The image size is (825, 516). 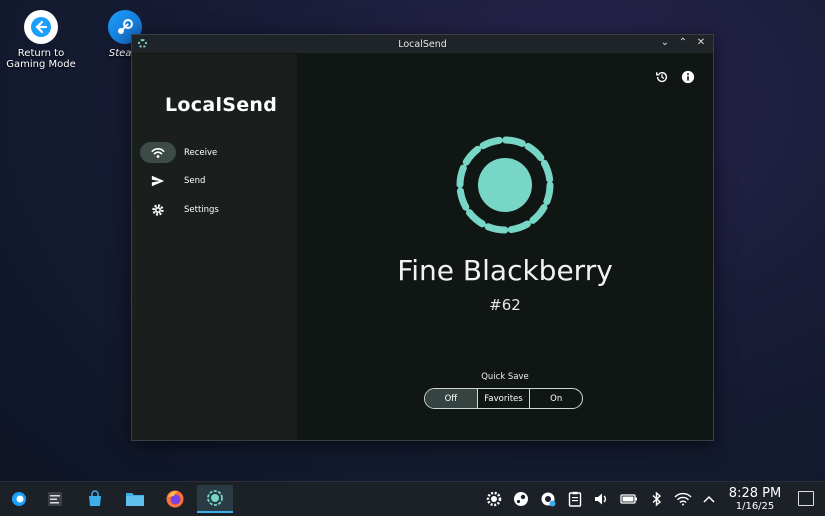 I want to click on quick-save-toggle: Off Favorites On, so click(x=503, y=398).